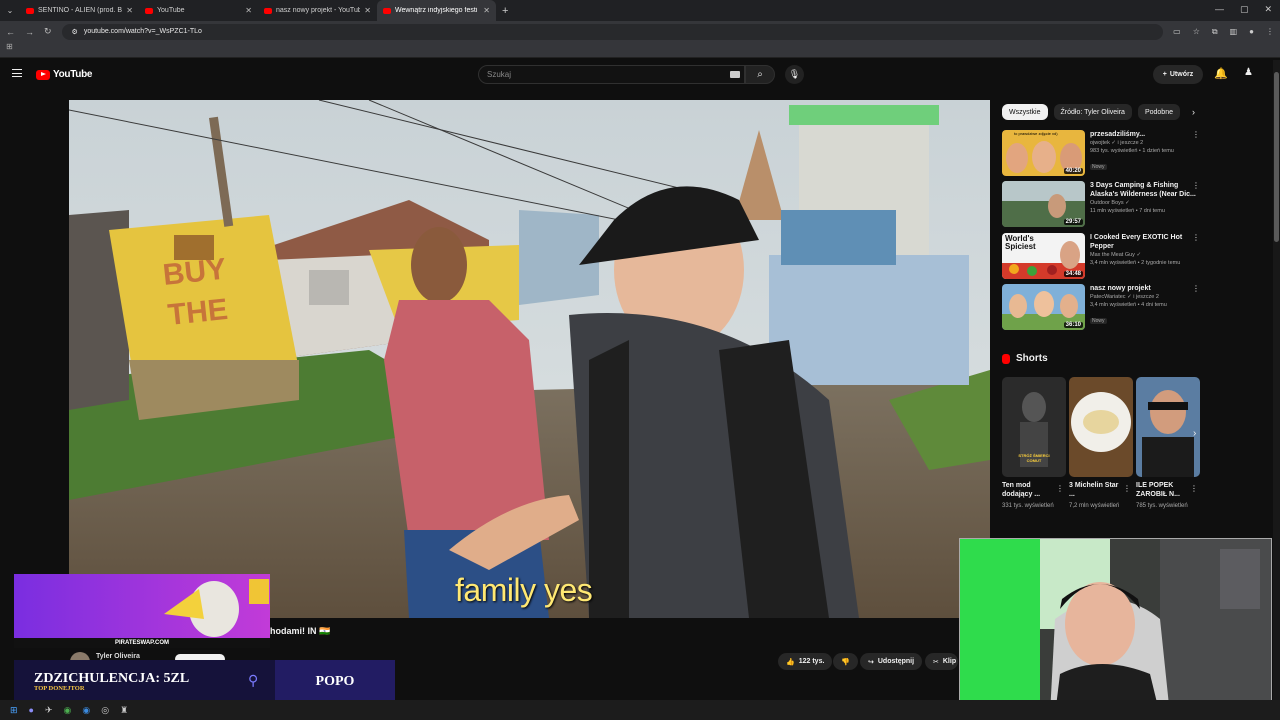  What do you see at coordinates (9, 46) in the screenshot?
I see `apps-grid-icon: ⊞` at bounding box center [9, 46].